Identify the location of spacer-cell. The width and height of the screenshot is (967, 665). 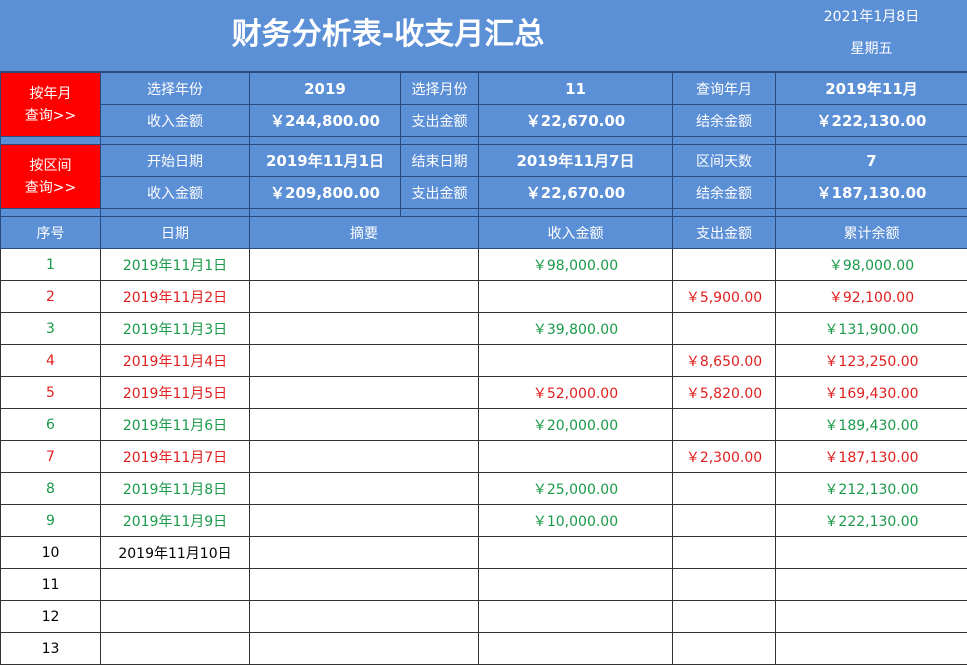
(724, 140).